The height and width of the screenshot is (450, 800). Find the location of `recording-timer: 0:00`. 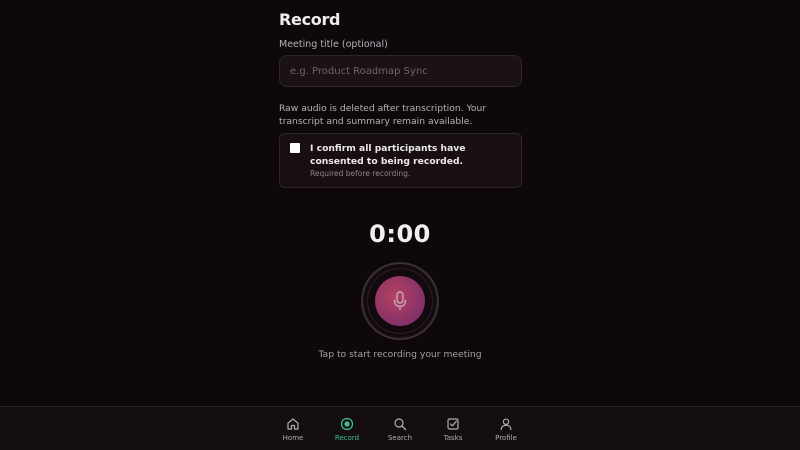

recording-timer: 0:00 is located at coordinates (400, 234).